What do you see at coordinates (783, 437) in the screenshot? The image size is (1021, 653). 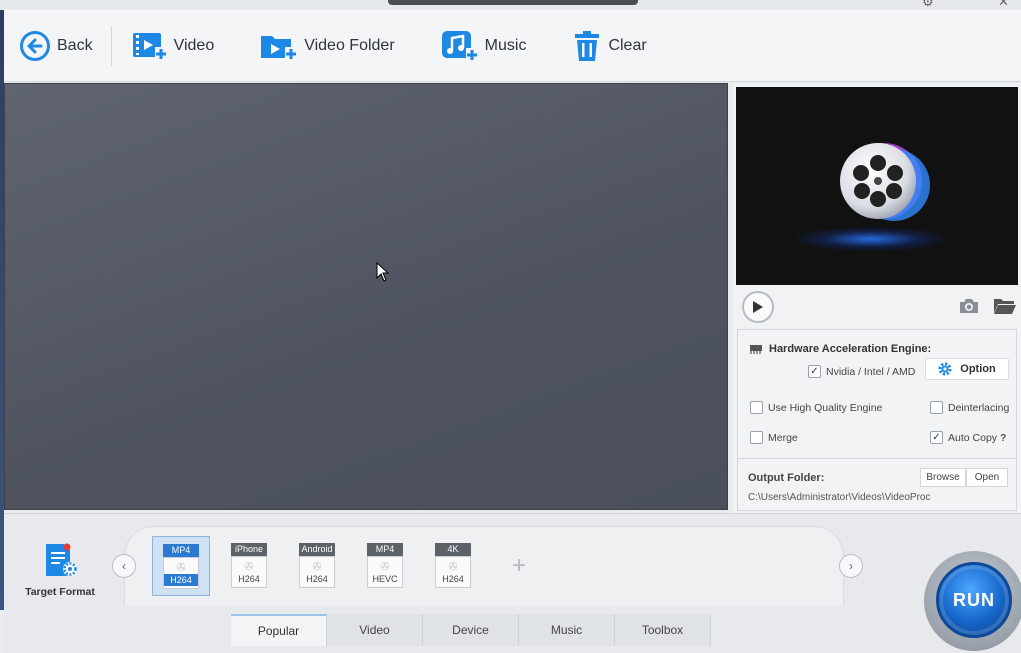 I see `merge-label: Merge` at bounding box center [783, 437].